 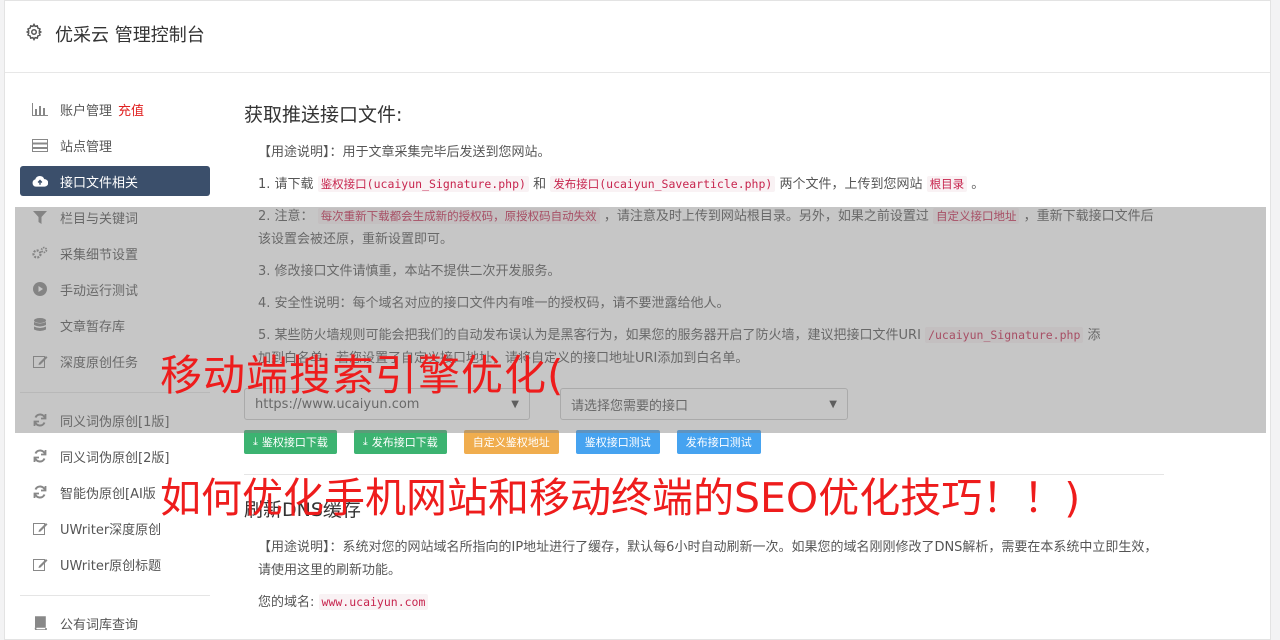 I want to click on watermark-line-2: 如何优化手机网站和移动终端的SEO优化技巧！！), so click(x=620, y=498).